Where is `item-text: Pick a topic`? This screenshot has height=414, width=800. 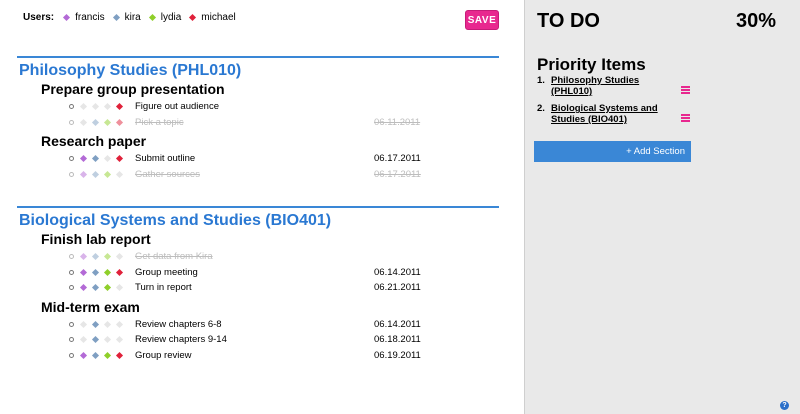 item-text: Pick a topic is located at coordinates (159, 123).